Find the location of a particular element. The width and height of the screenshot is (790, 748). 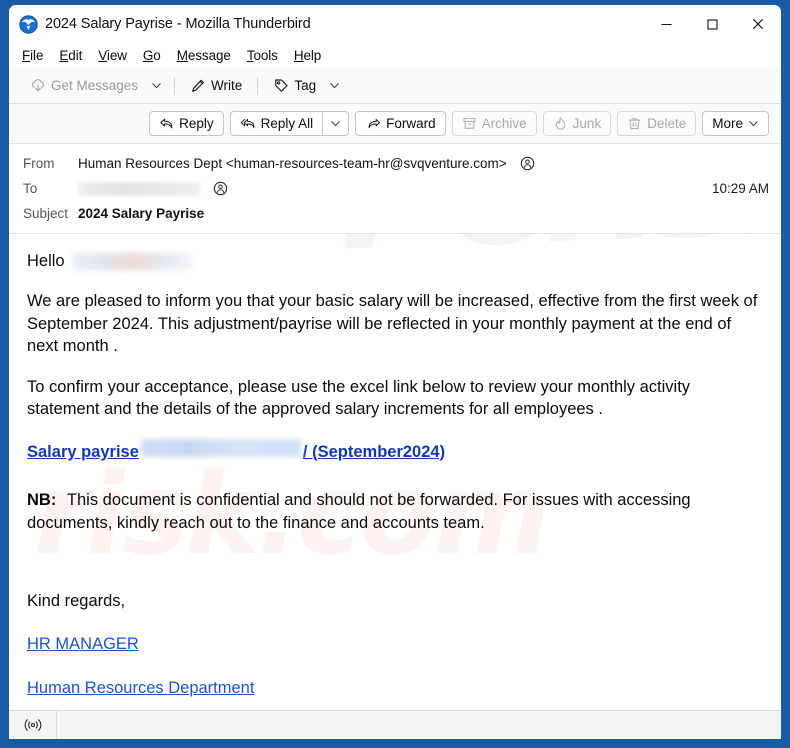

minimize-button is located at coordinates (666, 24).